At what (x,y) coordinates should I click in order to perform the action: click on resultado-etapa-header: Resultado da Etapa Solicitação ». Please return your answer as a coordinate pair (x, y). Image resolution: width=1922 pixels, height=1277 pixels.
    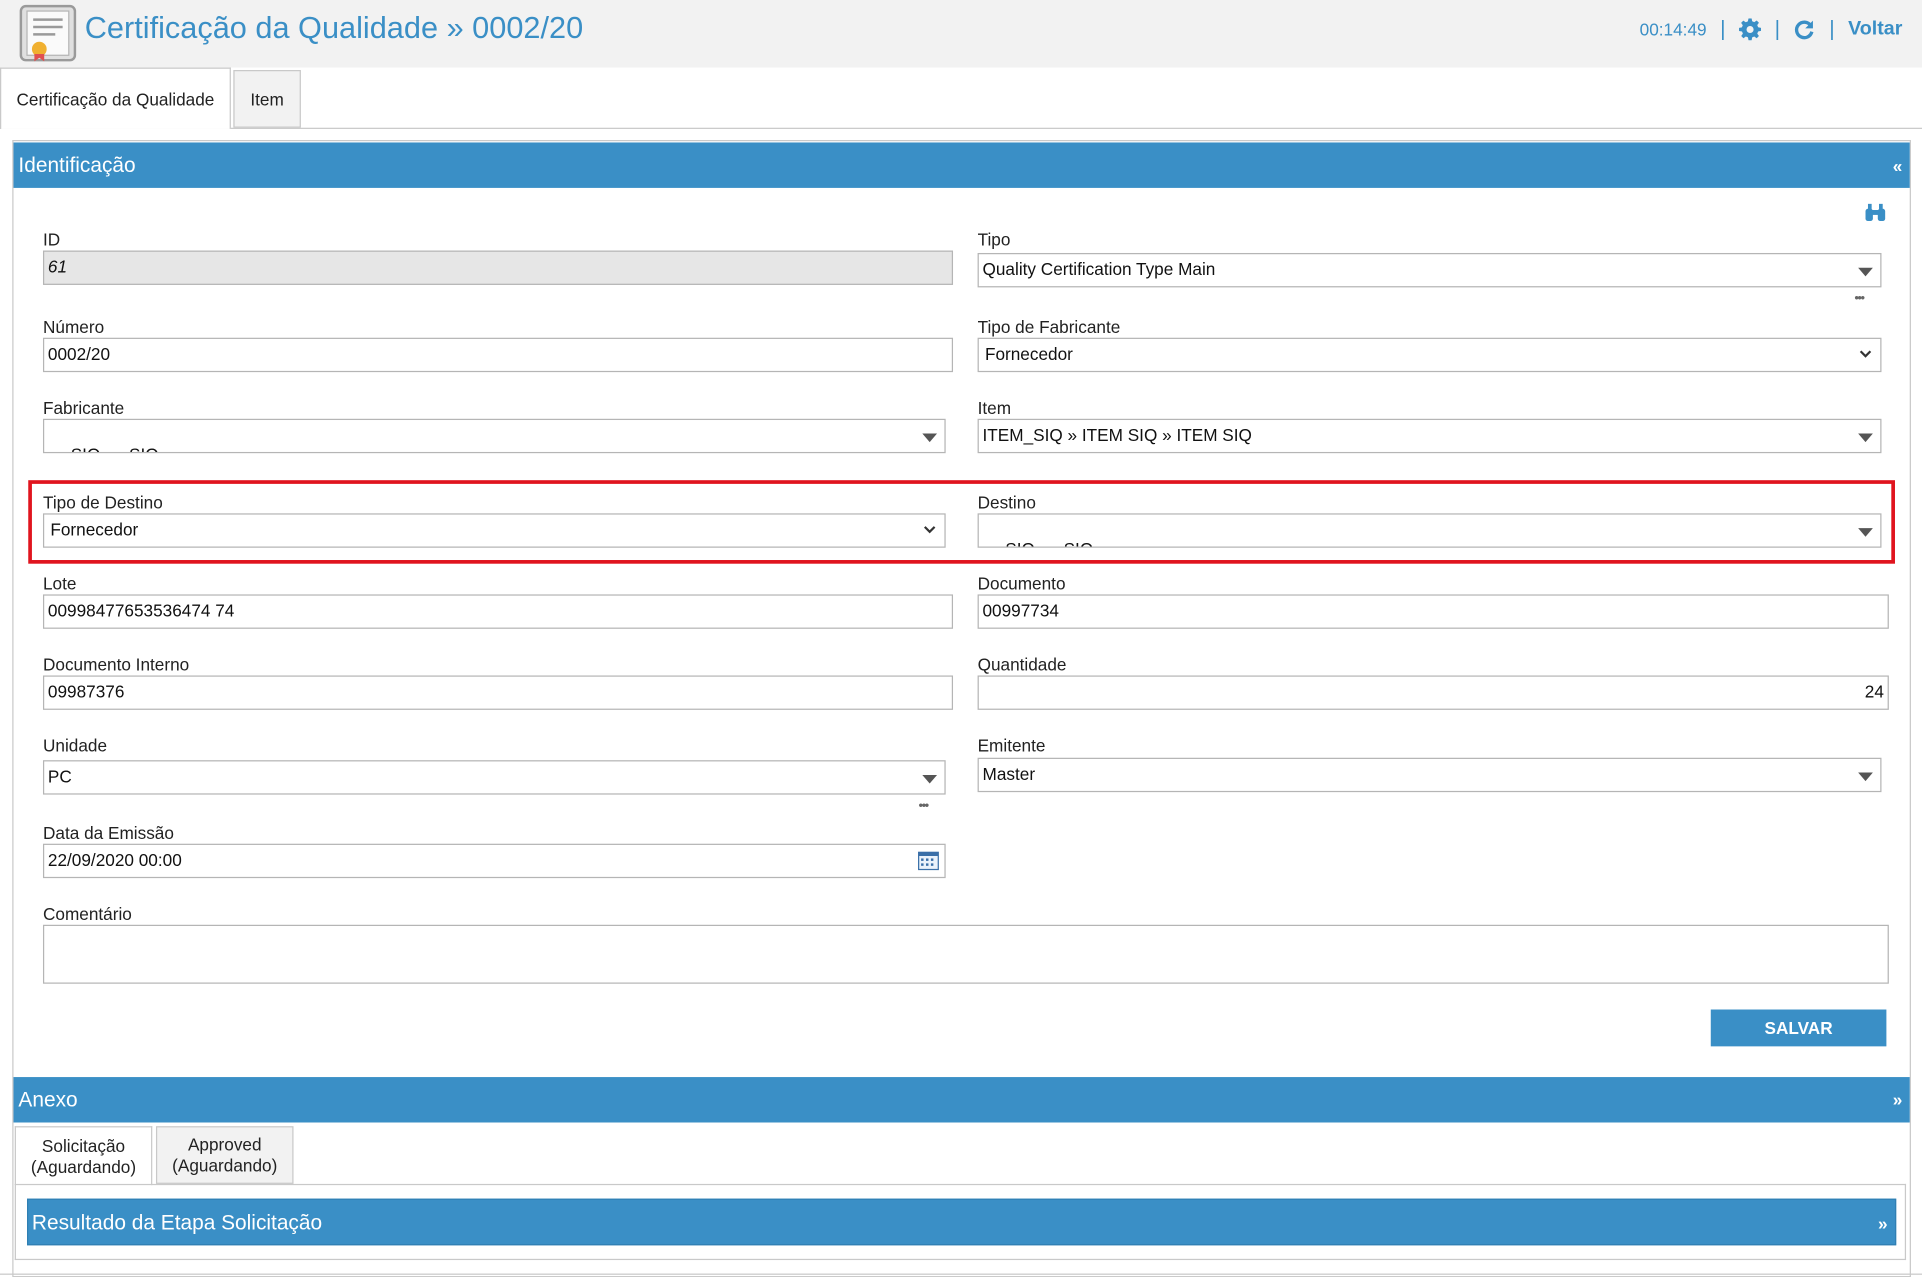
    Looking at the image, I should click on (962, 1222).